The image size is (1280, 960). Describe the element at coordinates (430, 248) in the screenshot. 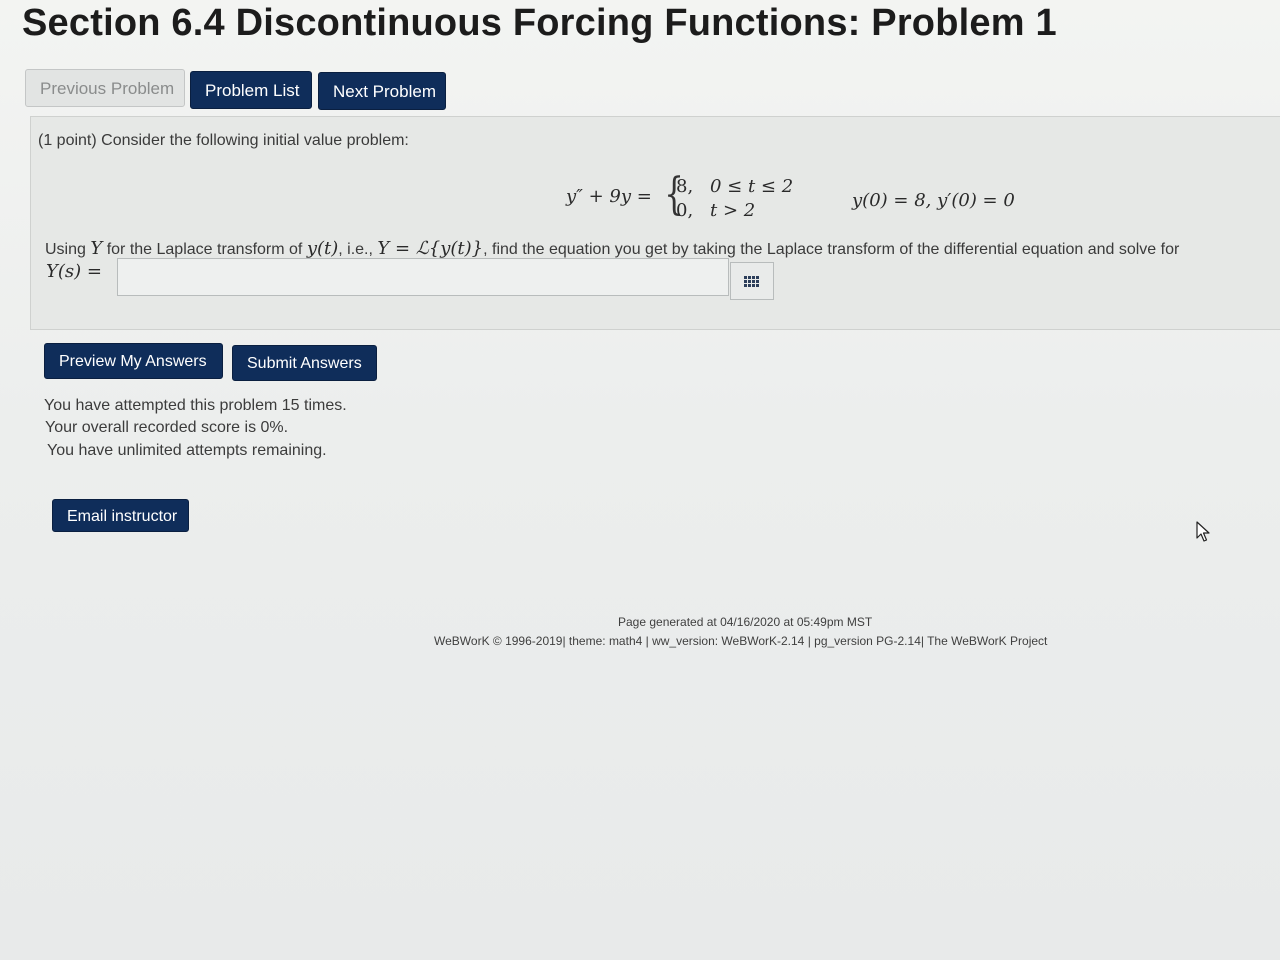

I see `instruction-laplace-eq: Y = ℒ{y(t)}` at that location.